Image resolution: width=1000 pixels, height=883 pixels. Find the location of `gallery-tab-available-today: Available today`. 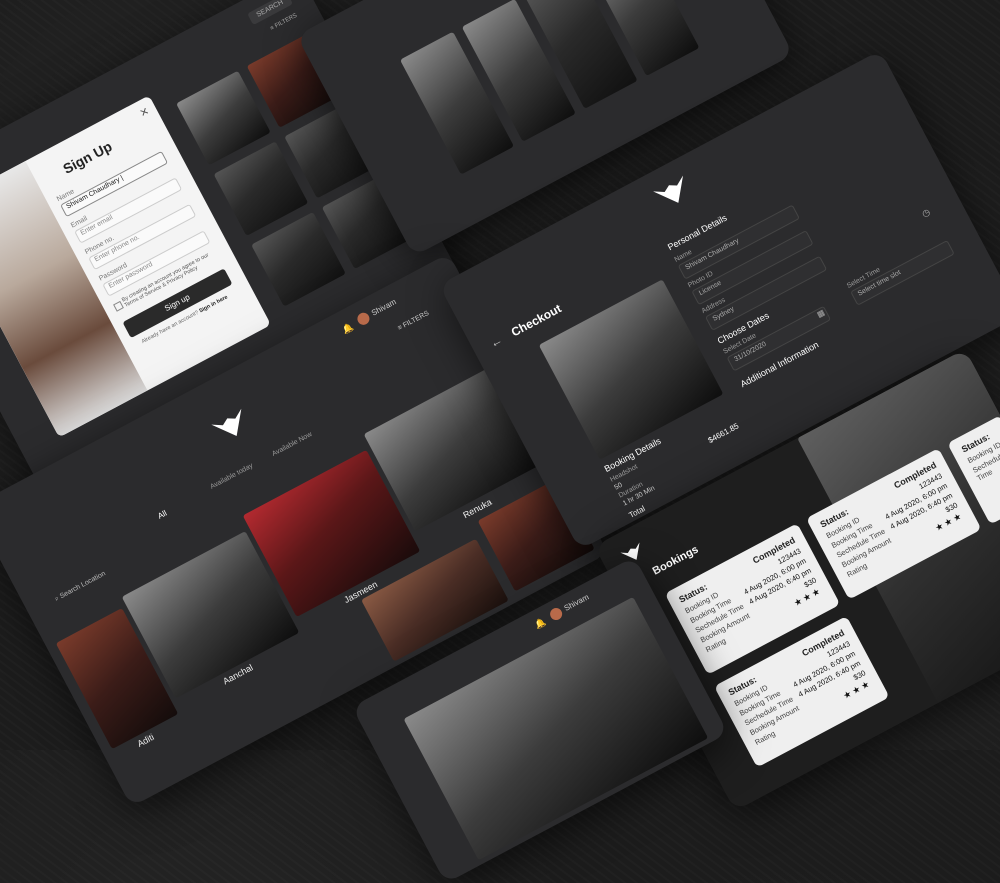

gallery-tab-available-today: Available today is located at coordinates (231, 476).